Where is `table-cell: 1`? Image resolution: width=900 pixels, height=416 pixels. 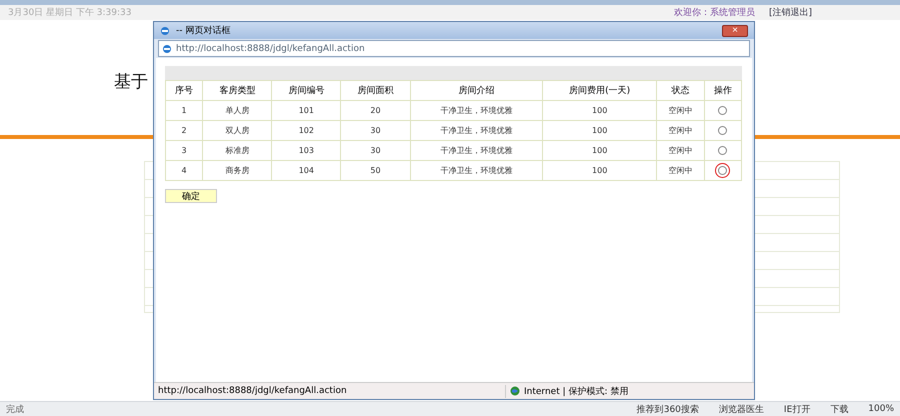
table-cell: 1 is located at coordinates (184, 110).